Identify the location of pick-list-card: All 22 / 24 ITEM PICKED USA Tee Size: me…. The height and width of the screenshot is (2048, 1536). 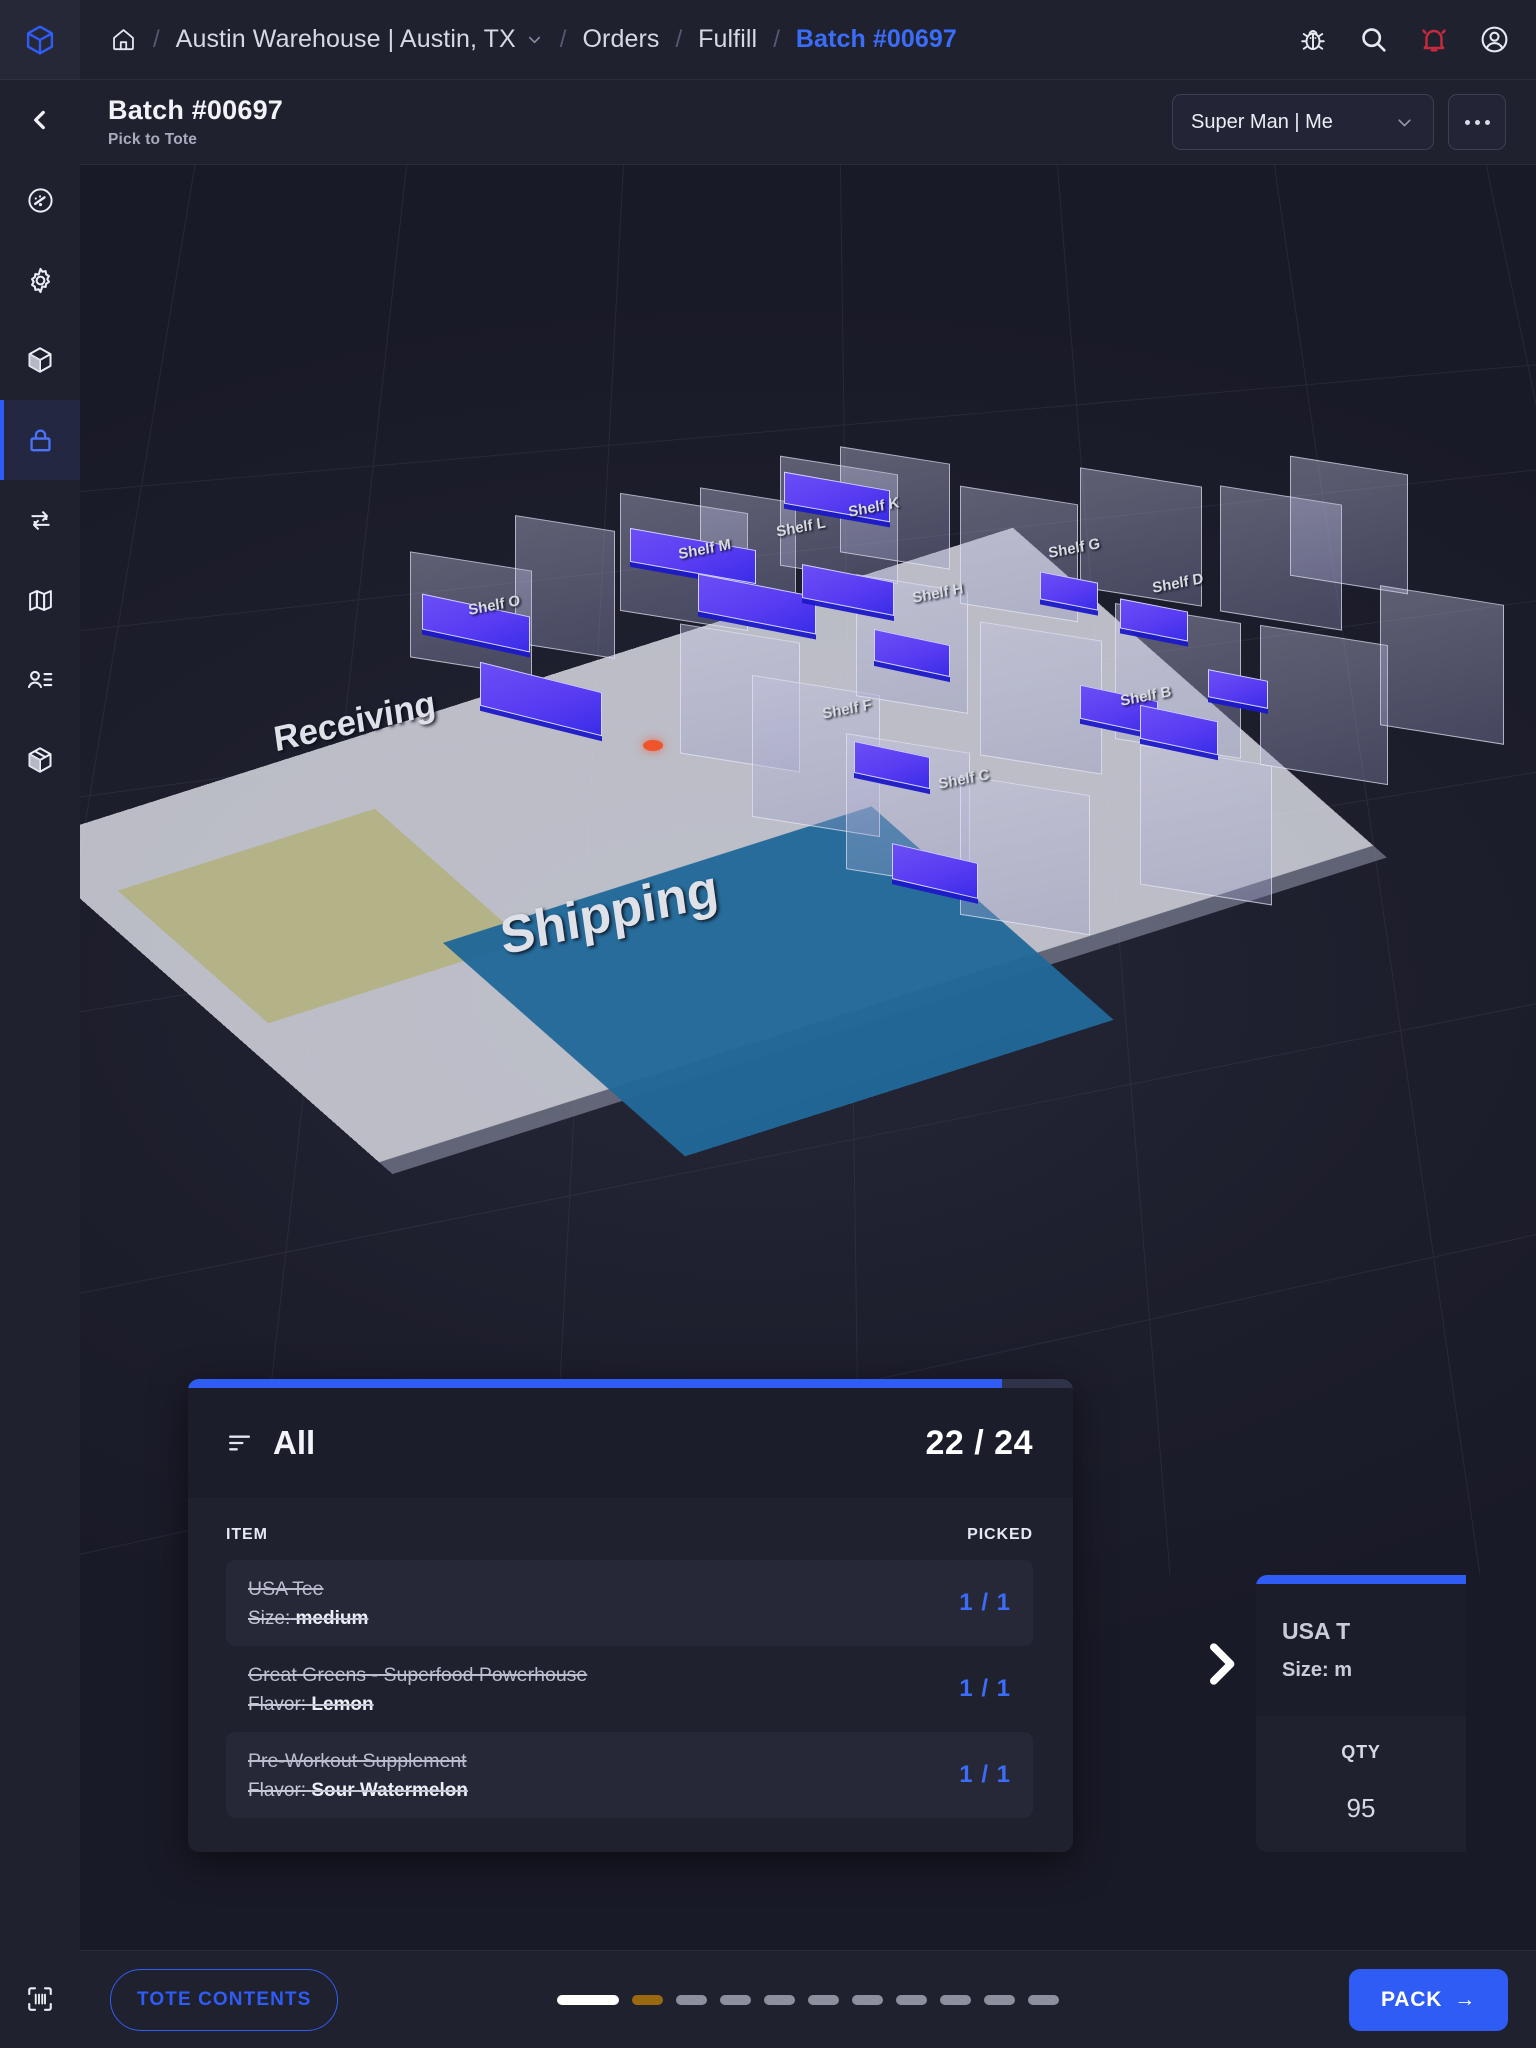
(630, 1615).